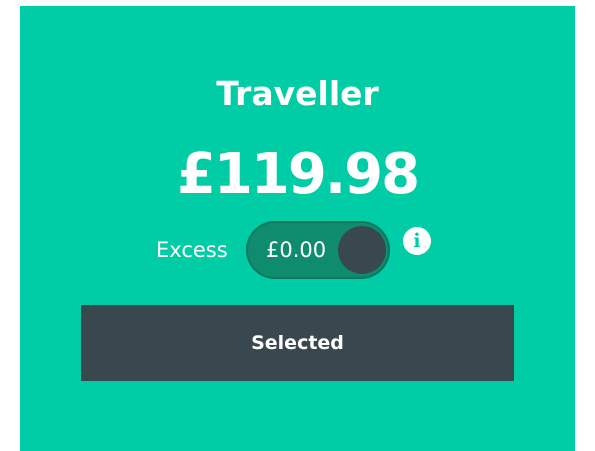 The image size is (595, 451). What do you see at coordinates (297, 343) in the screenshot?
I see `selected-button: Selected` at bounding box center [297, 343].